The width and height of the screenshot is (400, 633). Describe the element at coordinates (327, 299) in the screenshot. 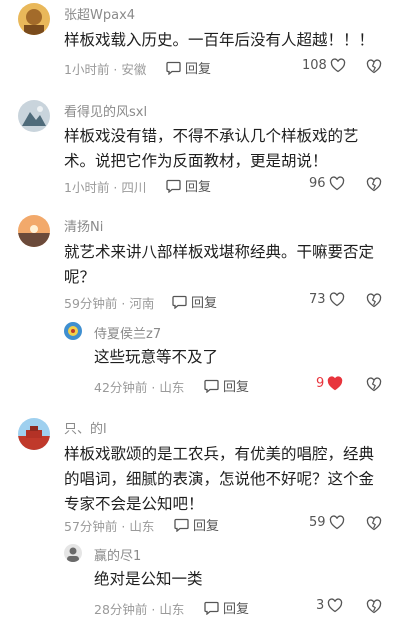

I see `like-button: 73` at that location.